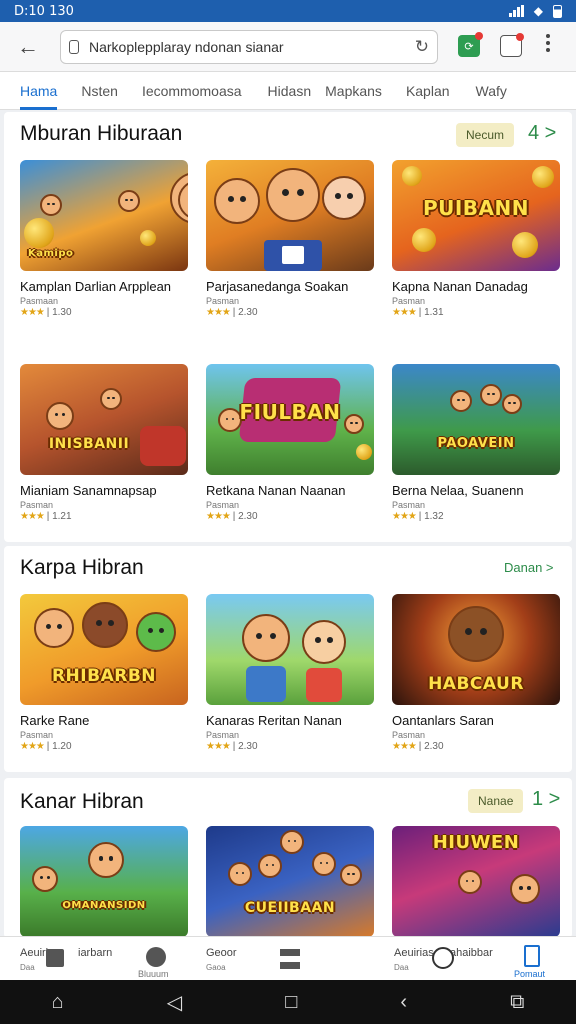  What do you see at coordinates (353, 91) in the screenshot?
I see `tab-mapkans: Mapkans` at bounding box center [353, 91].